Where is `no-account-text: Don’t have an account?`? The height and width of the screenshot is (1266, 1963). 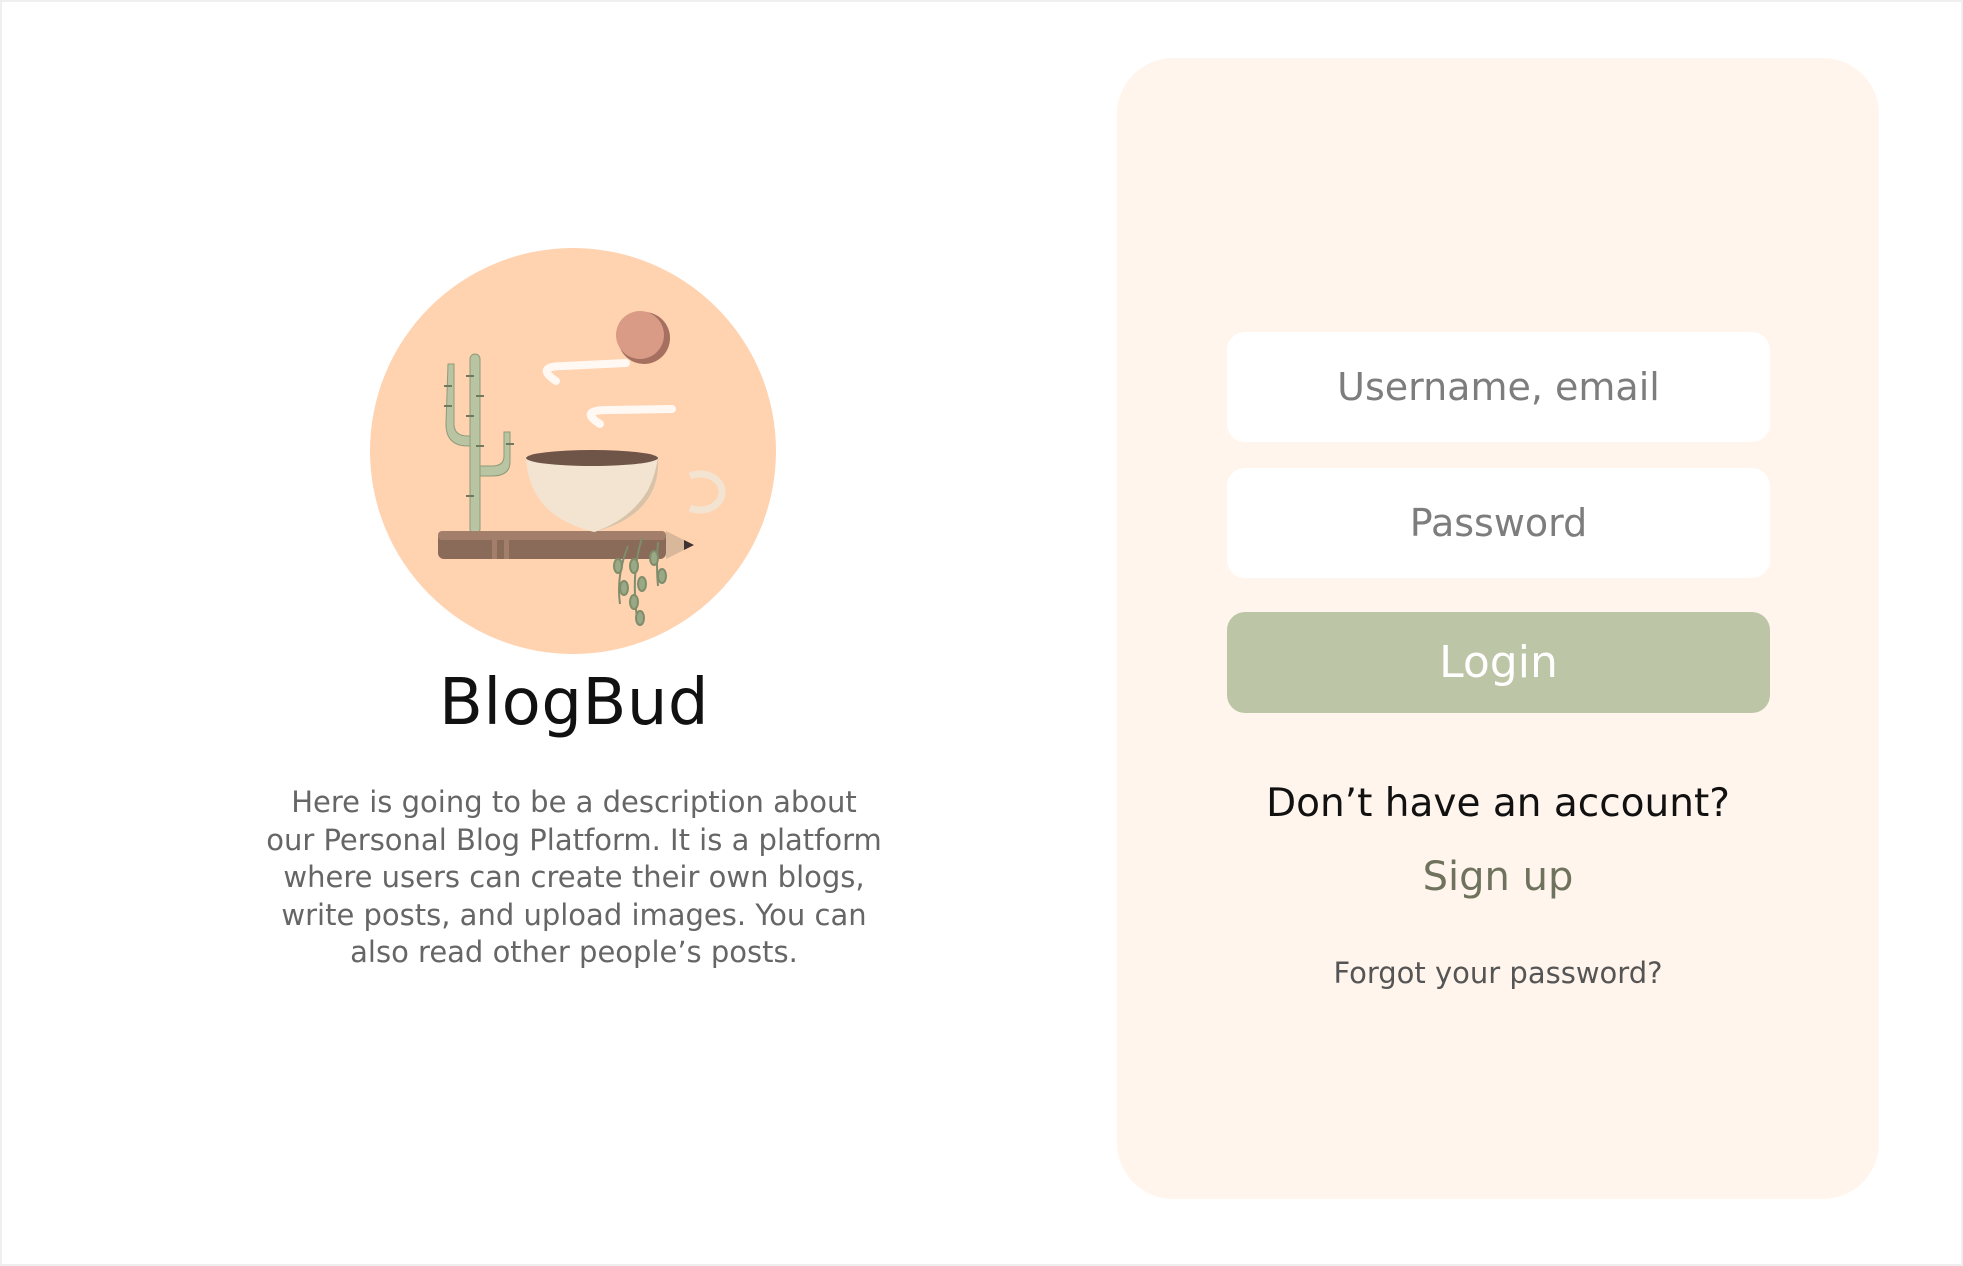
no-account-text: Don’t have an account? is located at coordinates (1498, 803).